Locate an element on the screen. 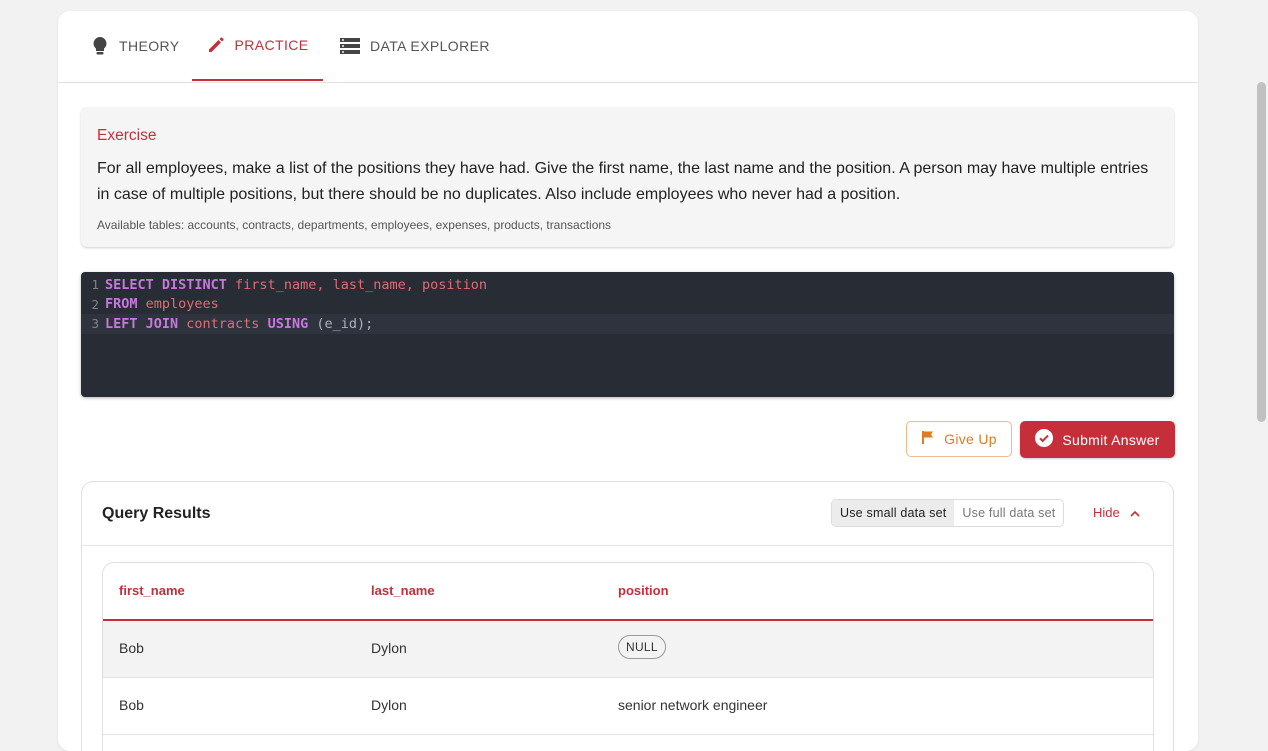 The height and width of the screenshot is (751, 1268). hide-results-button: Hide is located at coordinates (1116, 512).